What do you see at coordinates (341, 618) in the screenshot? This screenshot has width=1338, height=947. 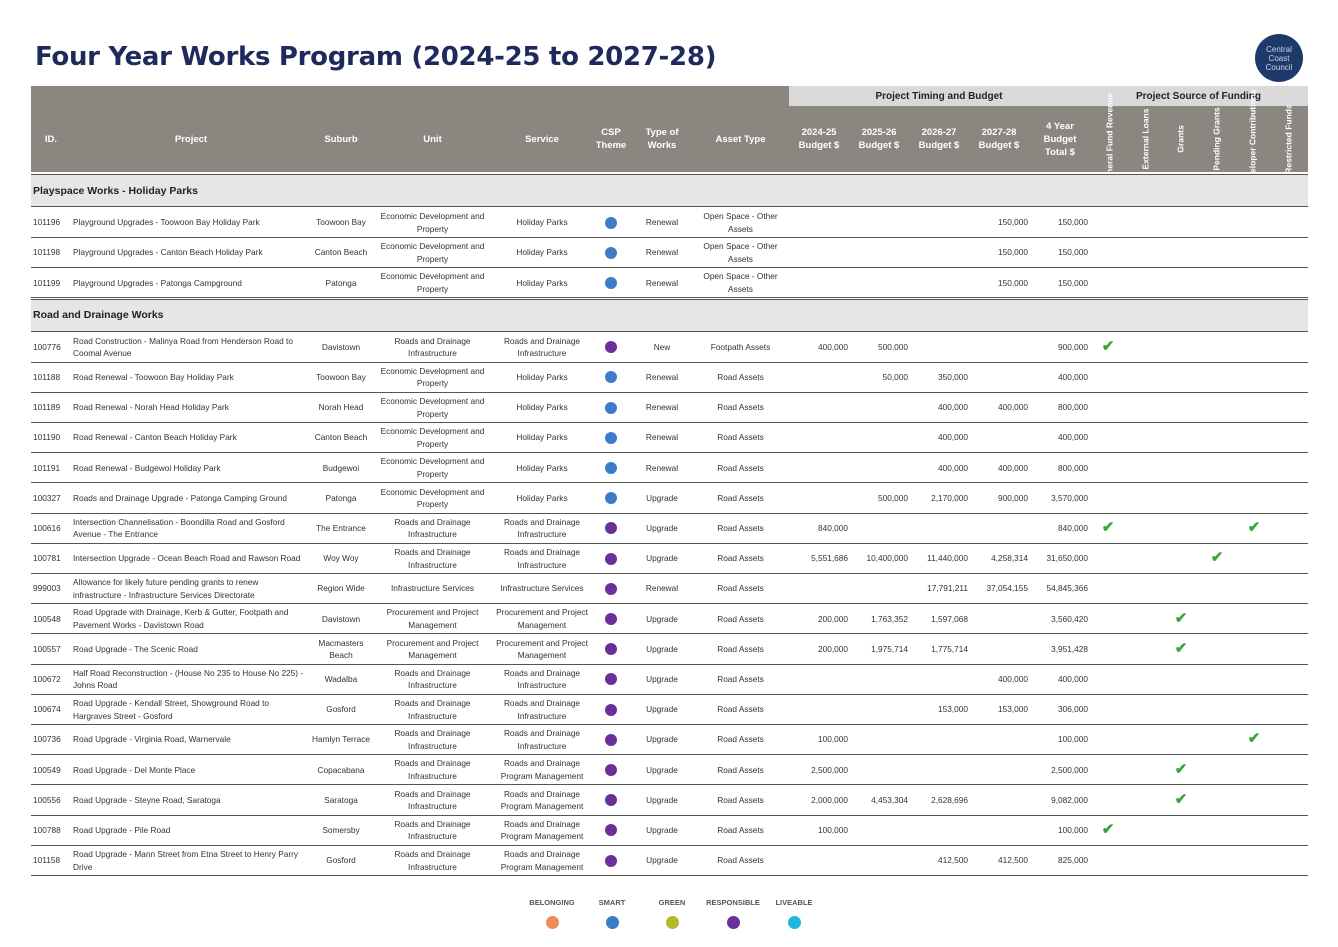 I see `cell-suburb: Davistown` at bounding box center [341, 618].